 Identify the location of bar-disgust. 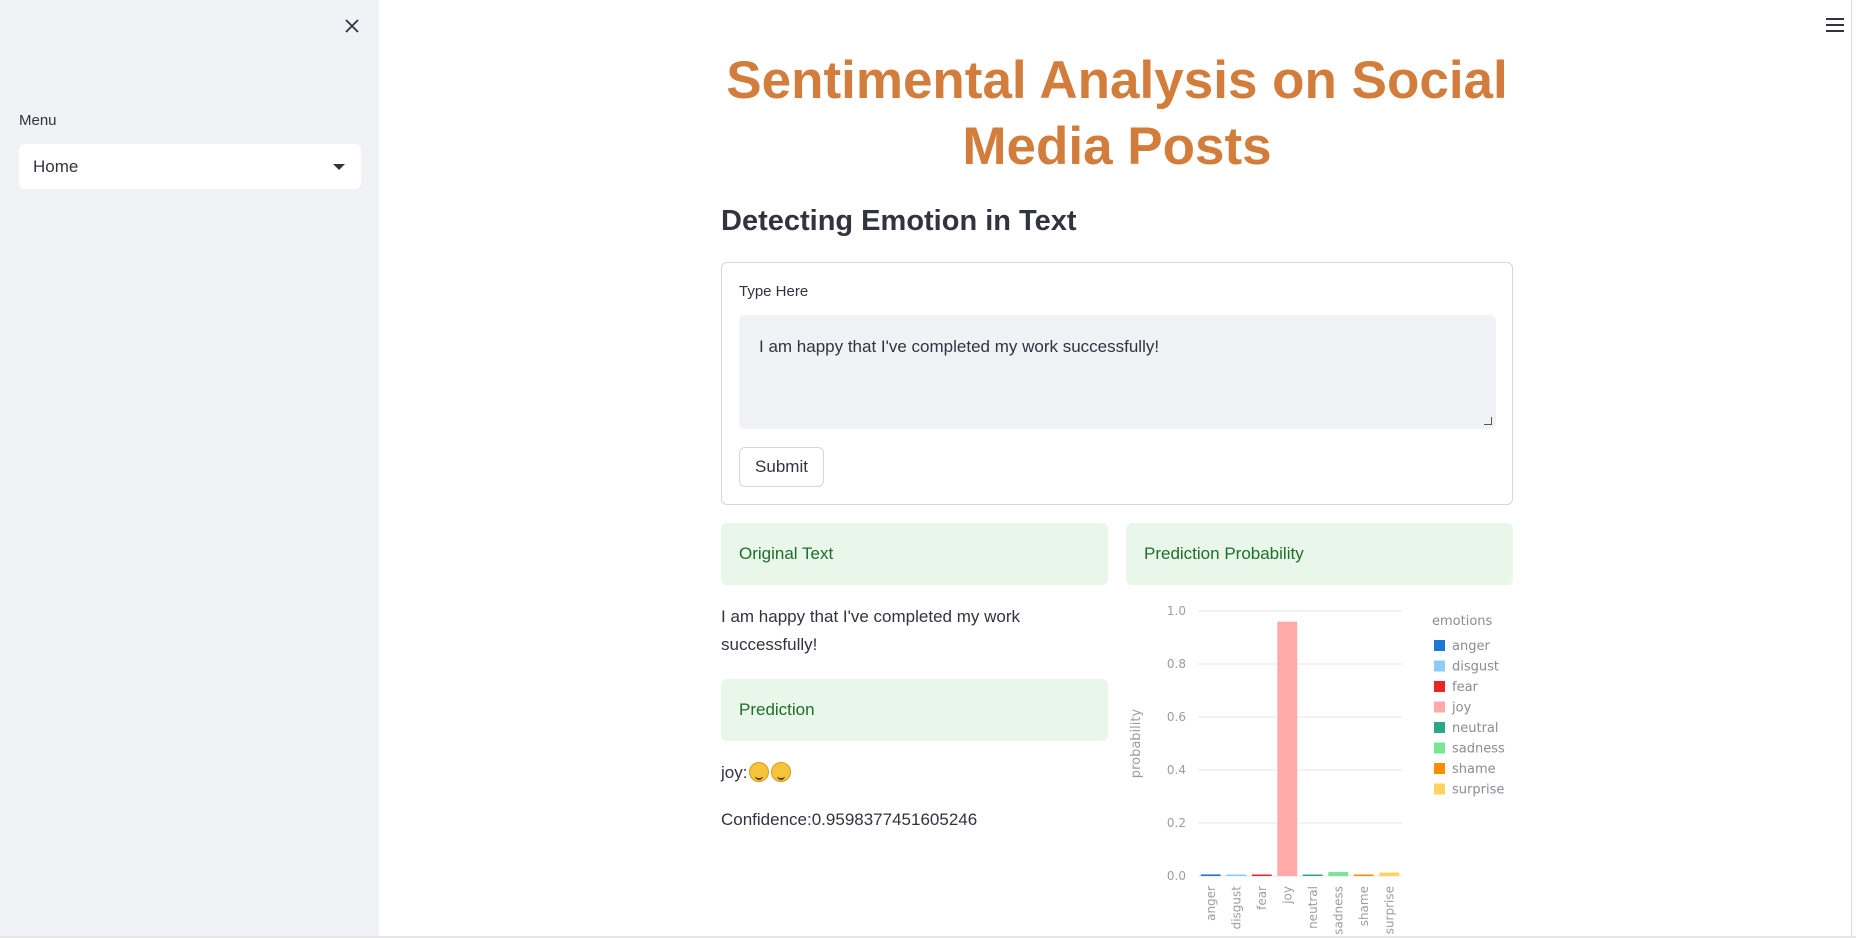
(1236, 875).